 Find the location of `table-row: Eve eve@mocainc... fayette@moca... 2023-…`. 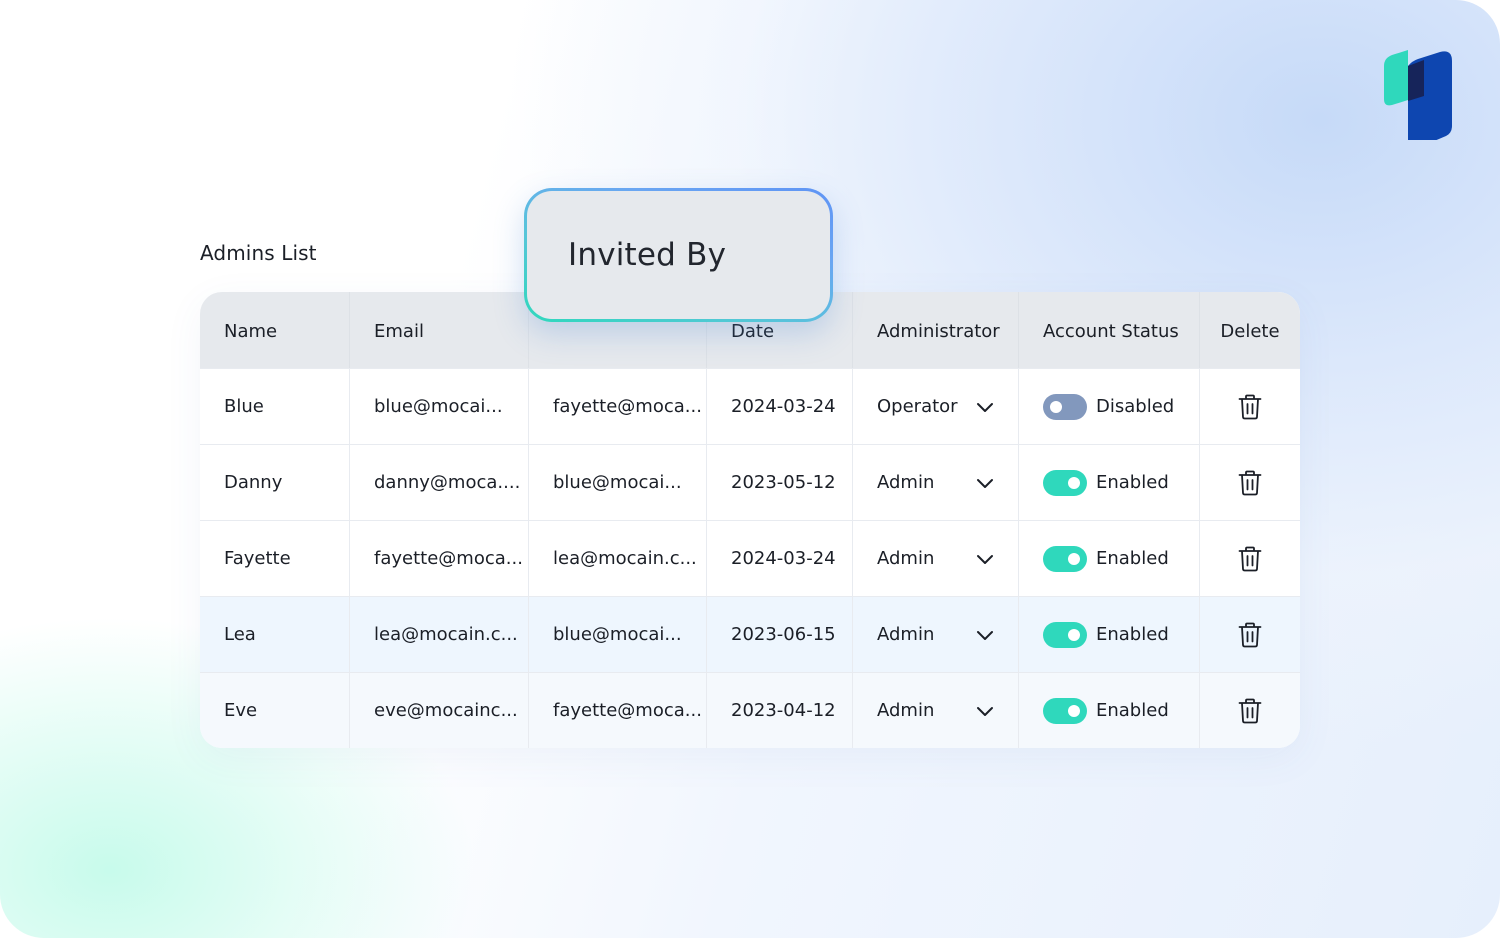

table-row: Eve eve@mocainc... fayette@moca... 2023-… is located at coordinates (750, 710).